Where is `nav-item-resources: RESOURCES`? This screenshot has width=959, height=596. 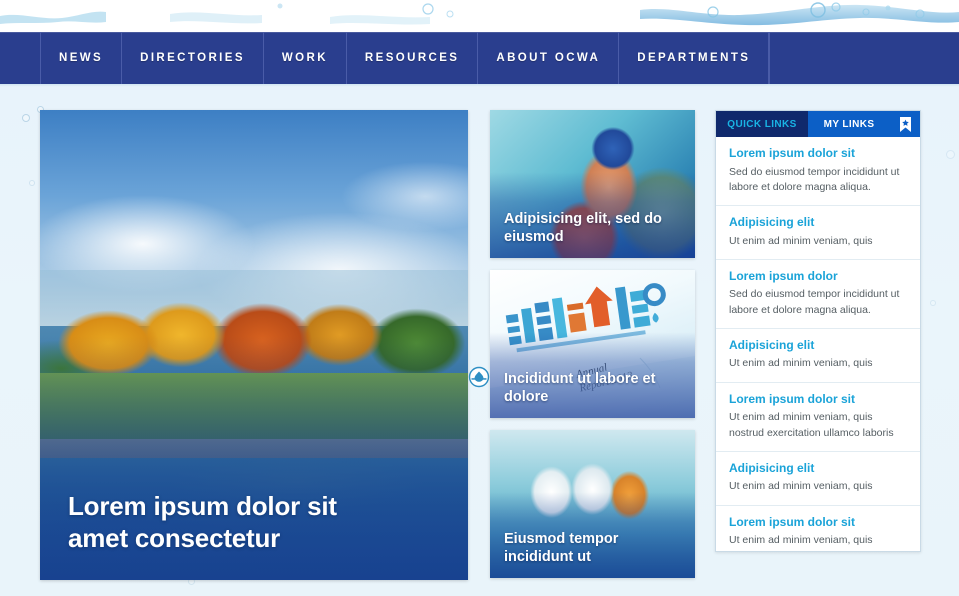 nav-item-resources: RESOURCES is located at coordinates (413, 58).